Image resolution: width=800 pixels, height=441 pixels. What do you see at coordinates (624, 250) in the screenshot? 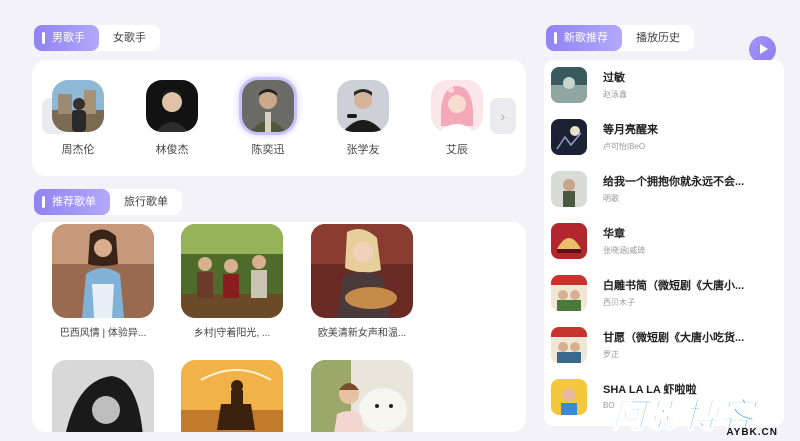
I see `song-artist: 张晓涵|威琦` at bounding box center [624, 250].